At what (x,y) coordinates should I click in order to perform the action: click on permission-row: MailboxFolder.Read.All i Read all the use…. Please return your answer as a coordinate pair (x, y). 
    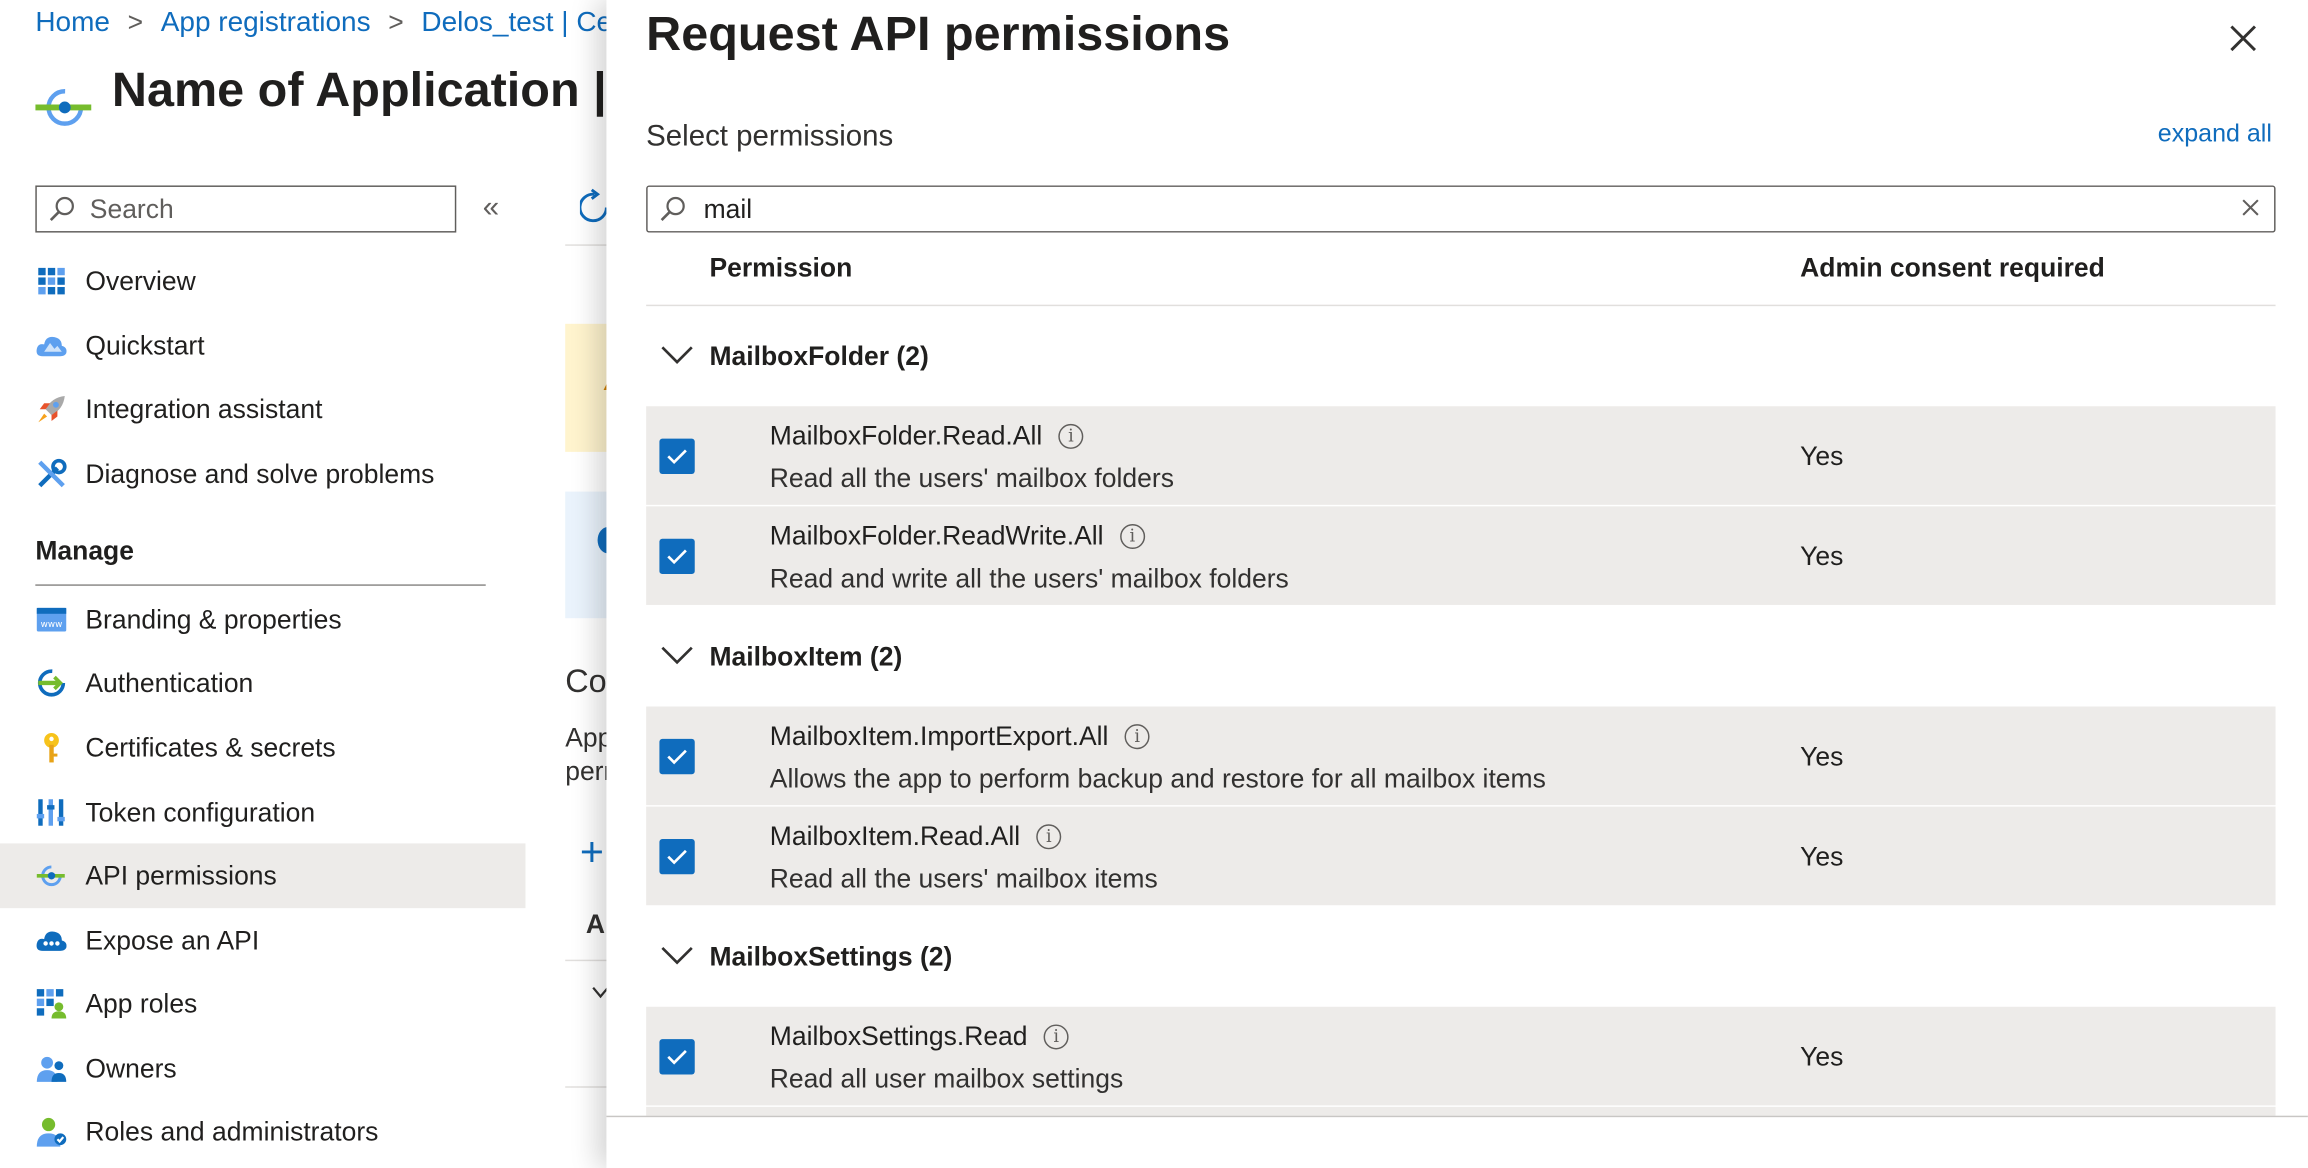
    Looking at the image, I should click on (1461, 455).